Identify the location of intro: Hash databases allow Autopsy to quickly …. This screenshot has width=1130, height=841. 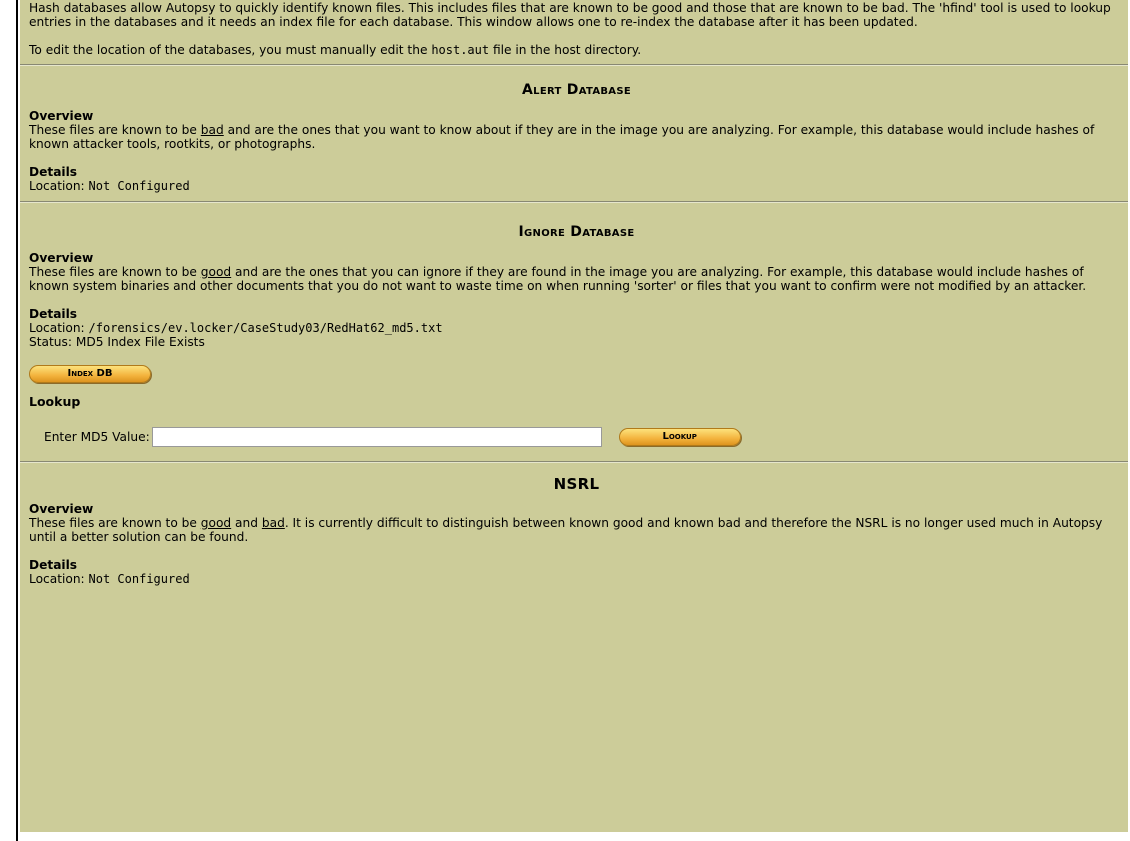
(576, 32).